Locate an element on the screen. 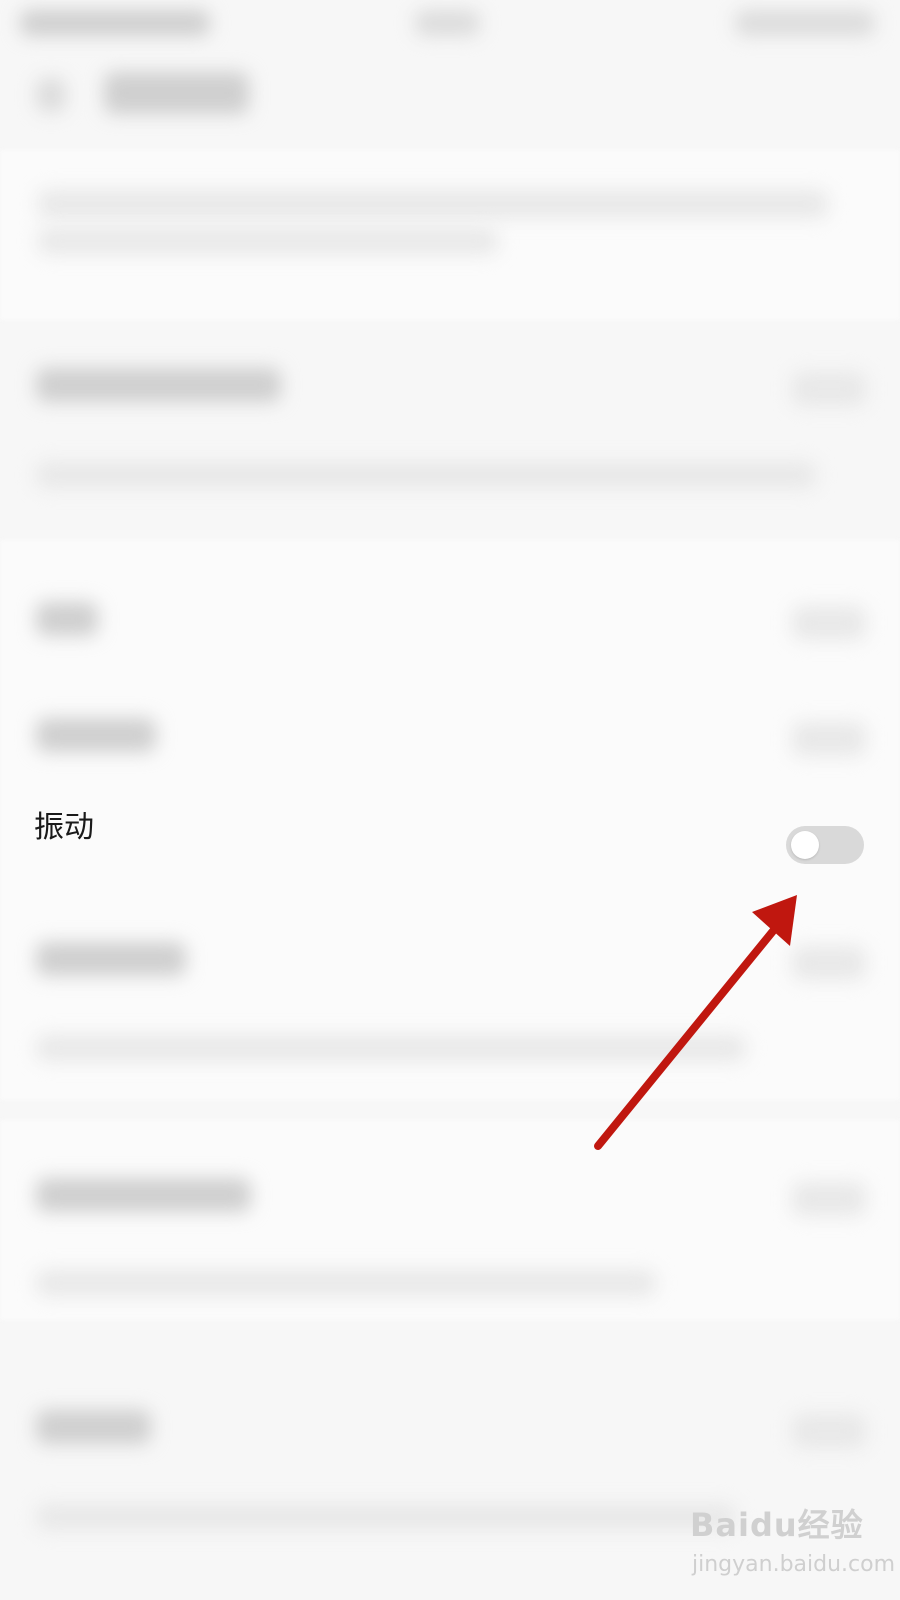 This screenshot has width=900, height=1600. toggle-knob is located at coordinates (805, 845).